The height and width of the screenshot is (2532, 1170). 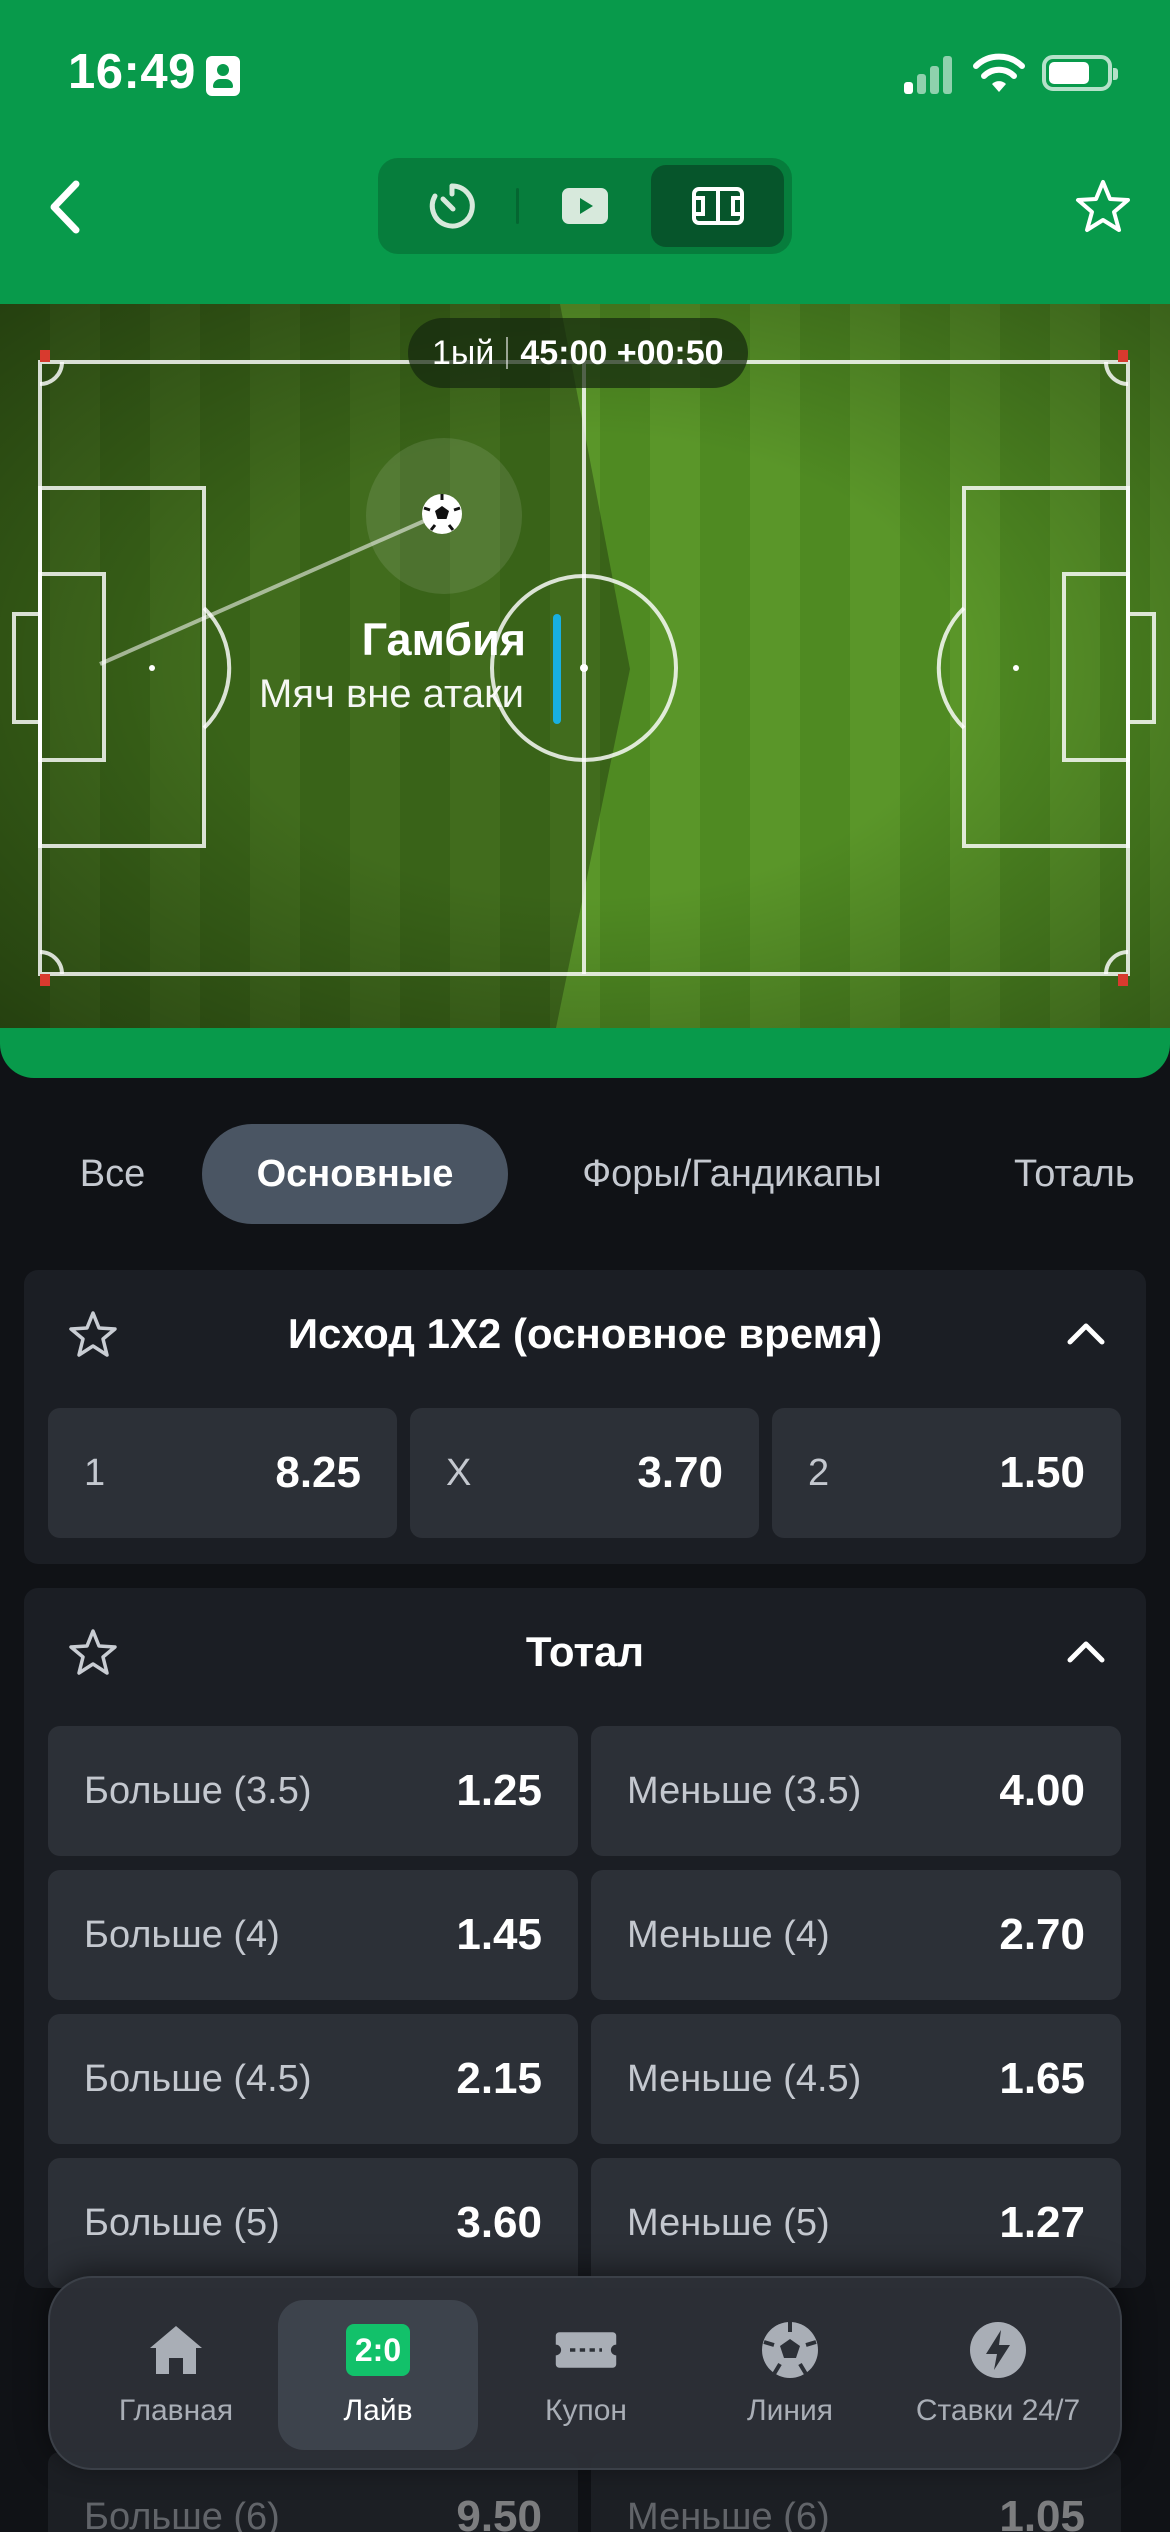 I want to click on nav-label: Лайв, so click(x=378, y=2410).